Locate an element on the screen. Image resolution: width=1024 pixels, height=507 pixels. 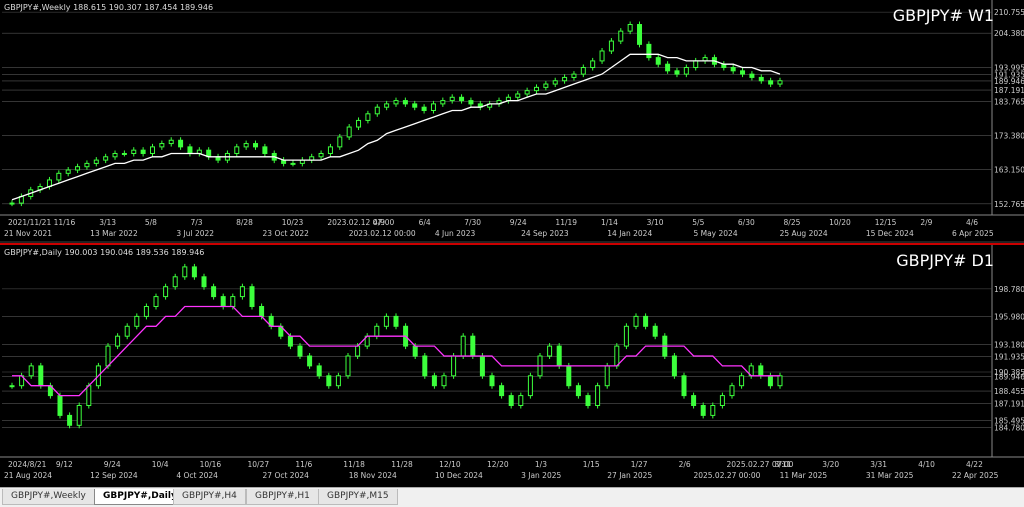
time-tick-label: 3/31 is located at coordinates (878, 464).